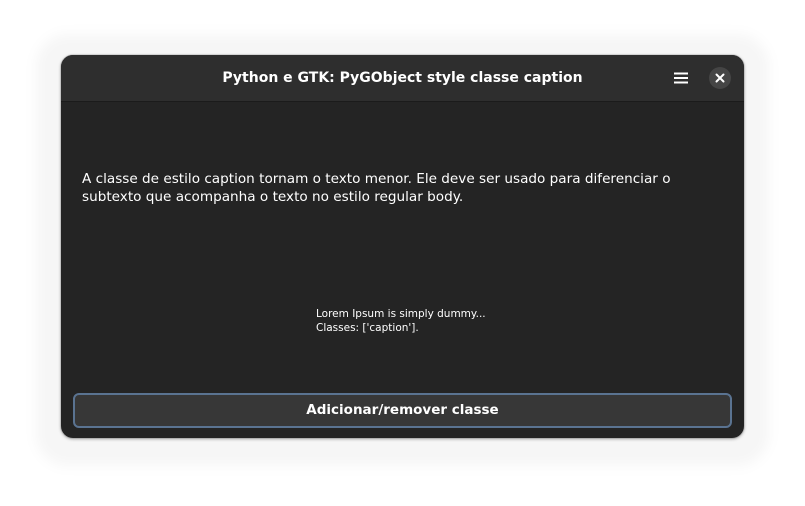 The width and height of the screenshot is (805, 506). What do you see at coordinates (402, 410) in the screenshot?
I see `toggle-class-button: Adicionar/remover classe` at bounding box center [402, 410].